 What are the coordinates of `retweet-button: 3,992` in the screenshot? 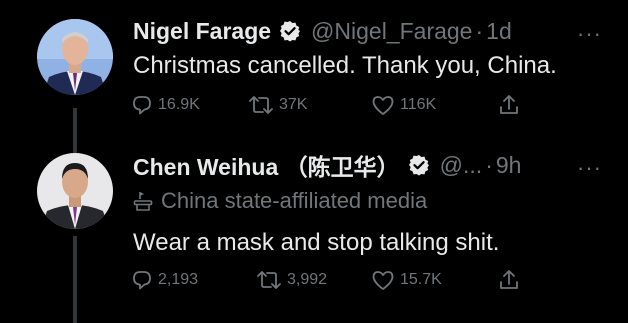 It's located at (291, 280).